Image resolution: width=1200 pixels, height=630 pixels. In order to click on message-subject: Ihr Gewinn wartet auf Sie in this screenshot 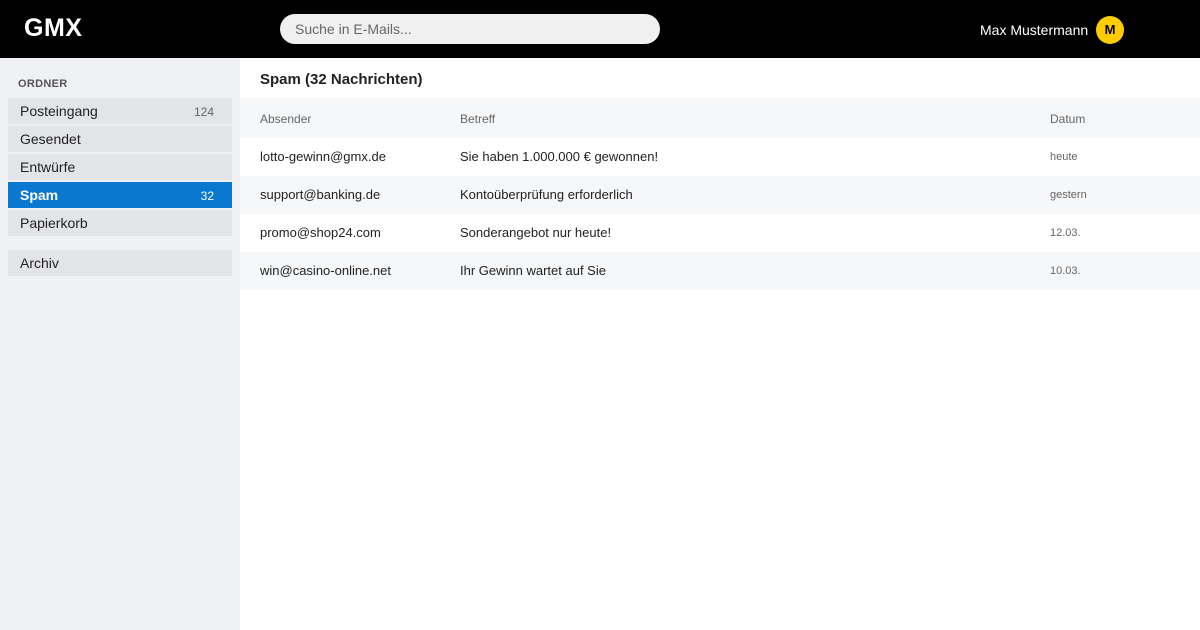, I will do `click(533, 270)`.